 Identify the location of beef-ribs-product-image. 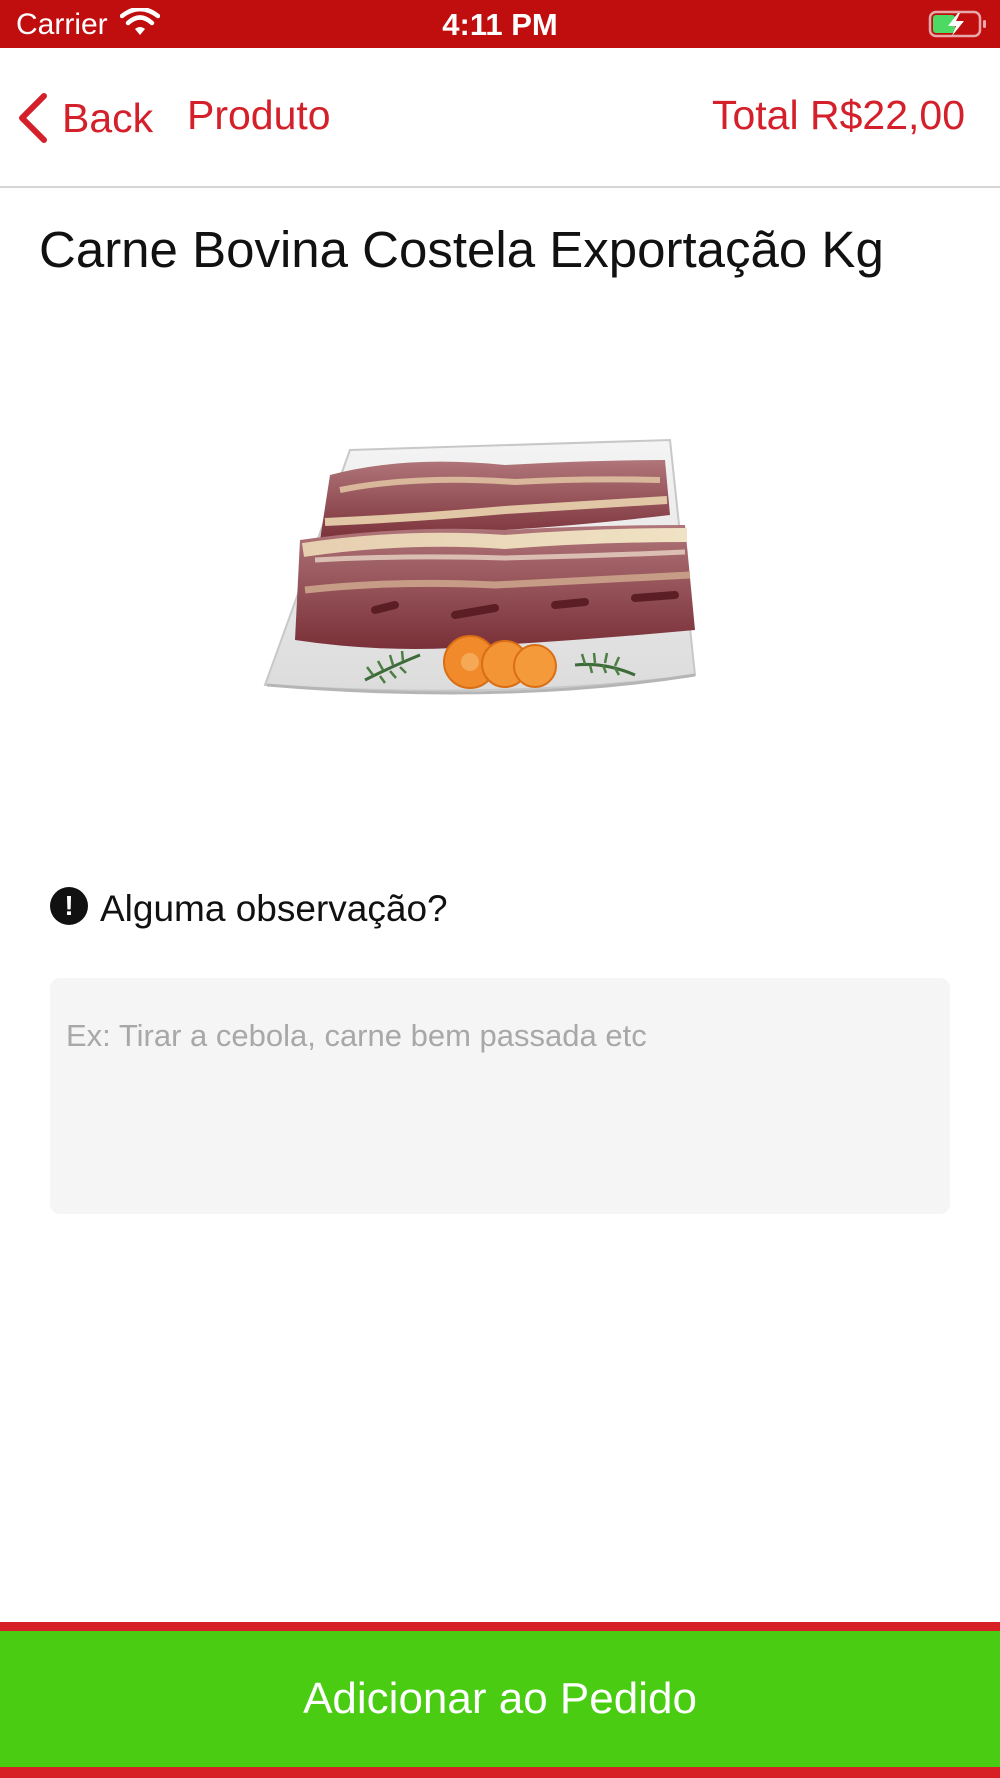
(480, 566).